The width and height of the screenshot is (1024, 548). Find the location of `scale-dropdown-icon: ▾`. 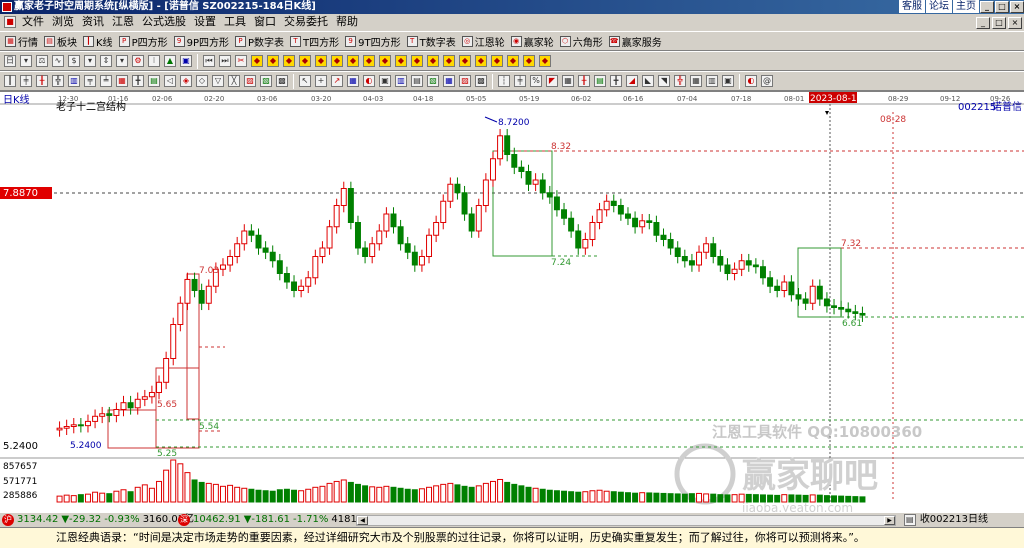

scale-dropdown-icon: ▾ is located at coordinates (90, 61).